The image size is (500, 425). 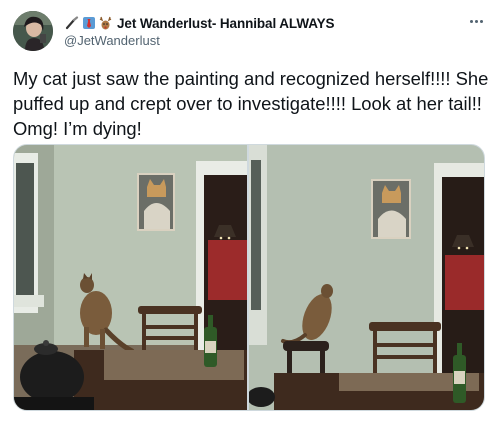 What do you see at coordinates (226, 23) in the screenshot?
I see `author-display-name: Jet Wanderlust- Hannibal ALWAYS` at bounding box center [226, 23].